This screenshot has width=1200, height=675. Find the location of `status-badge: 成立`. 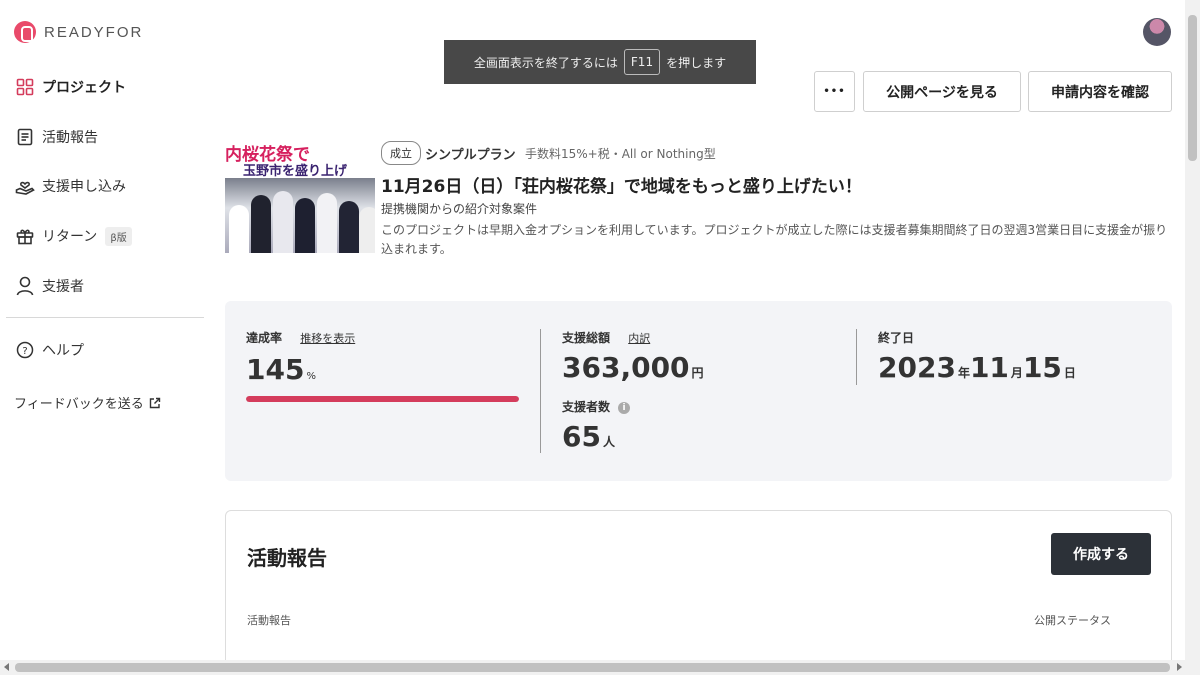

status-badge: 成立 is located at coordinates (401, 153).